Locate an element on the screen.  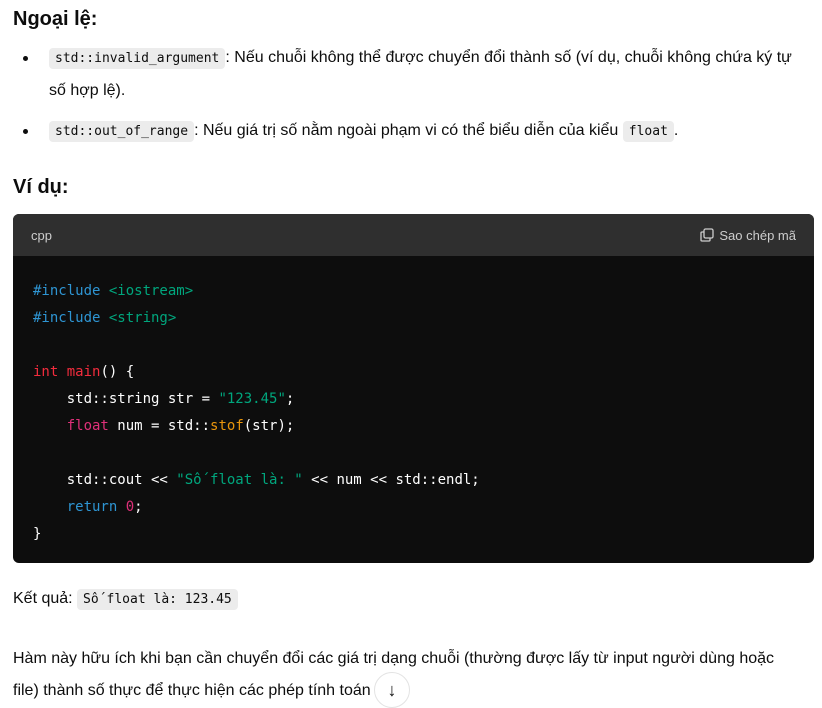
code-token: <iostream> is located at coordinates (151, 291).